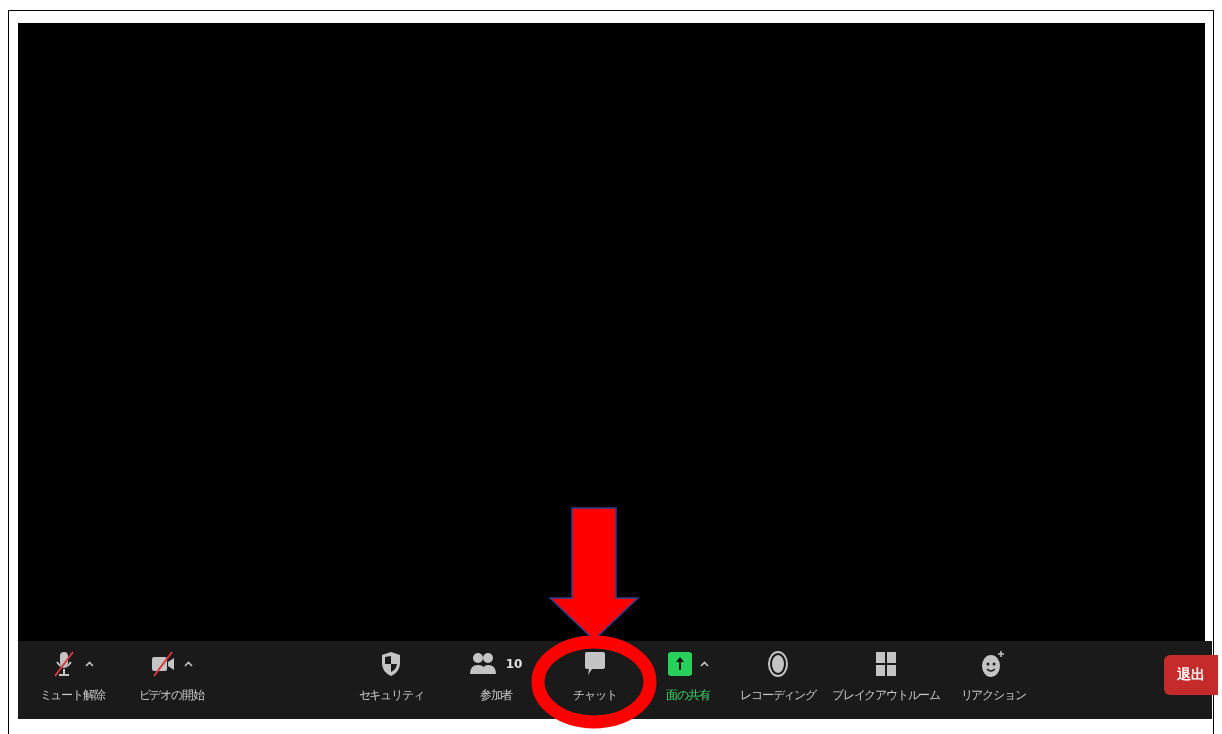 The width and height of the screenshot is (1222, 734). I want to click on four-squares-icon, so click(886, 664).